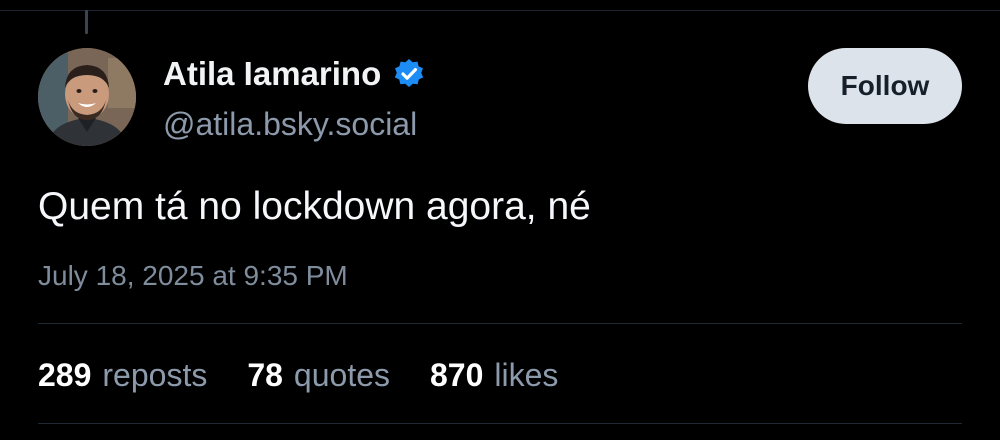 The image size is (1000, 440). What do you see at coordinates (341, 375) in the screenshot?
I see `quotes-label: quotes` at bounding box center [341, 375].